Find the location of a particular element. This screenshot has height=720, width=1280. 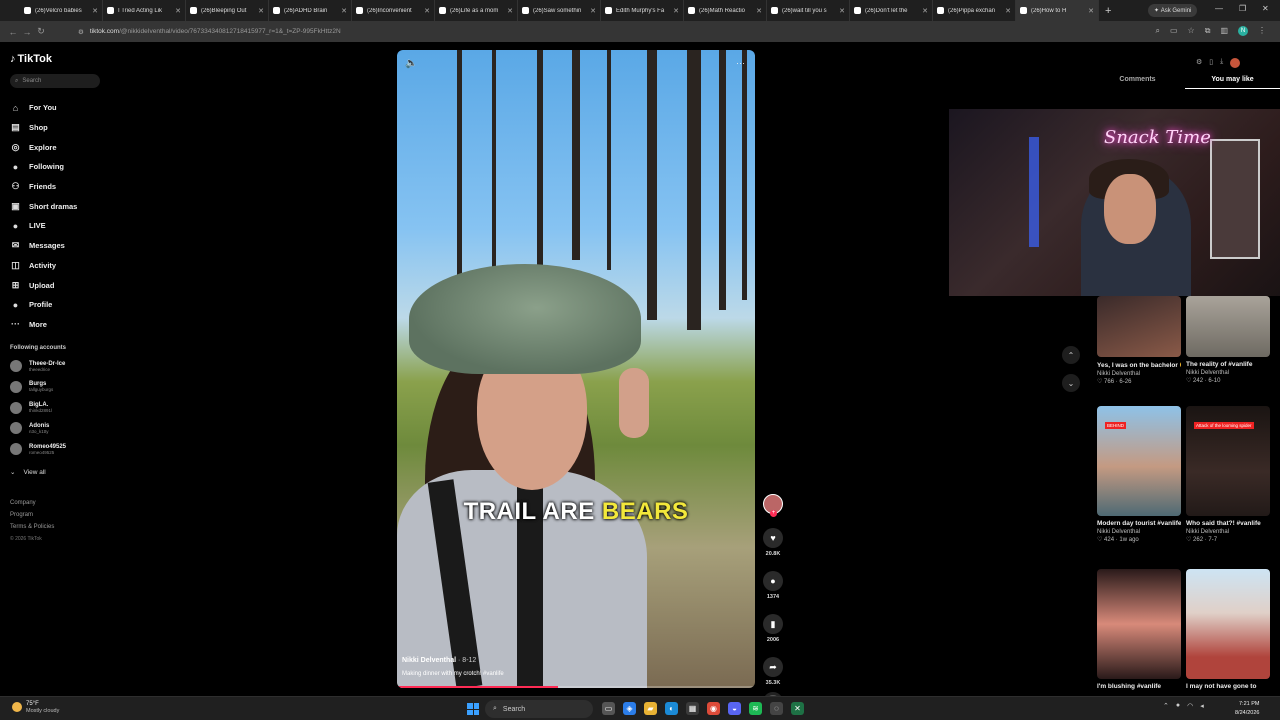

excel-icon: ✕ is located at coordinates (797, 708).